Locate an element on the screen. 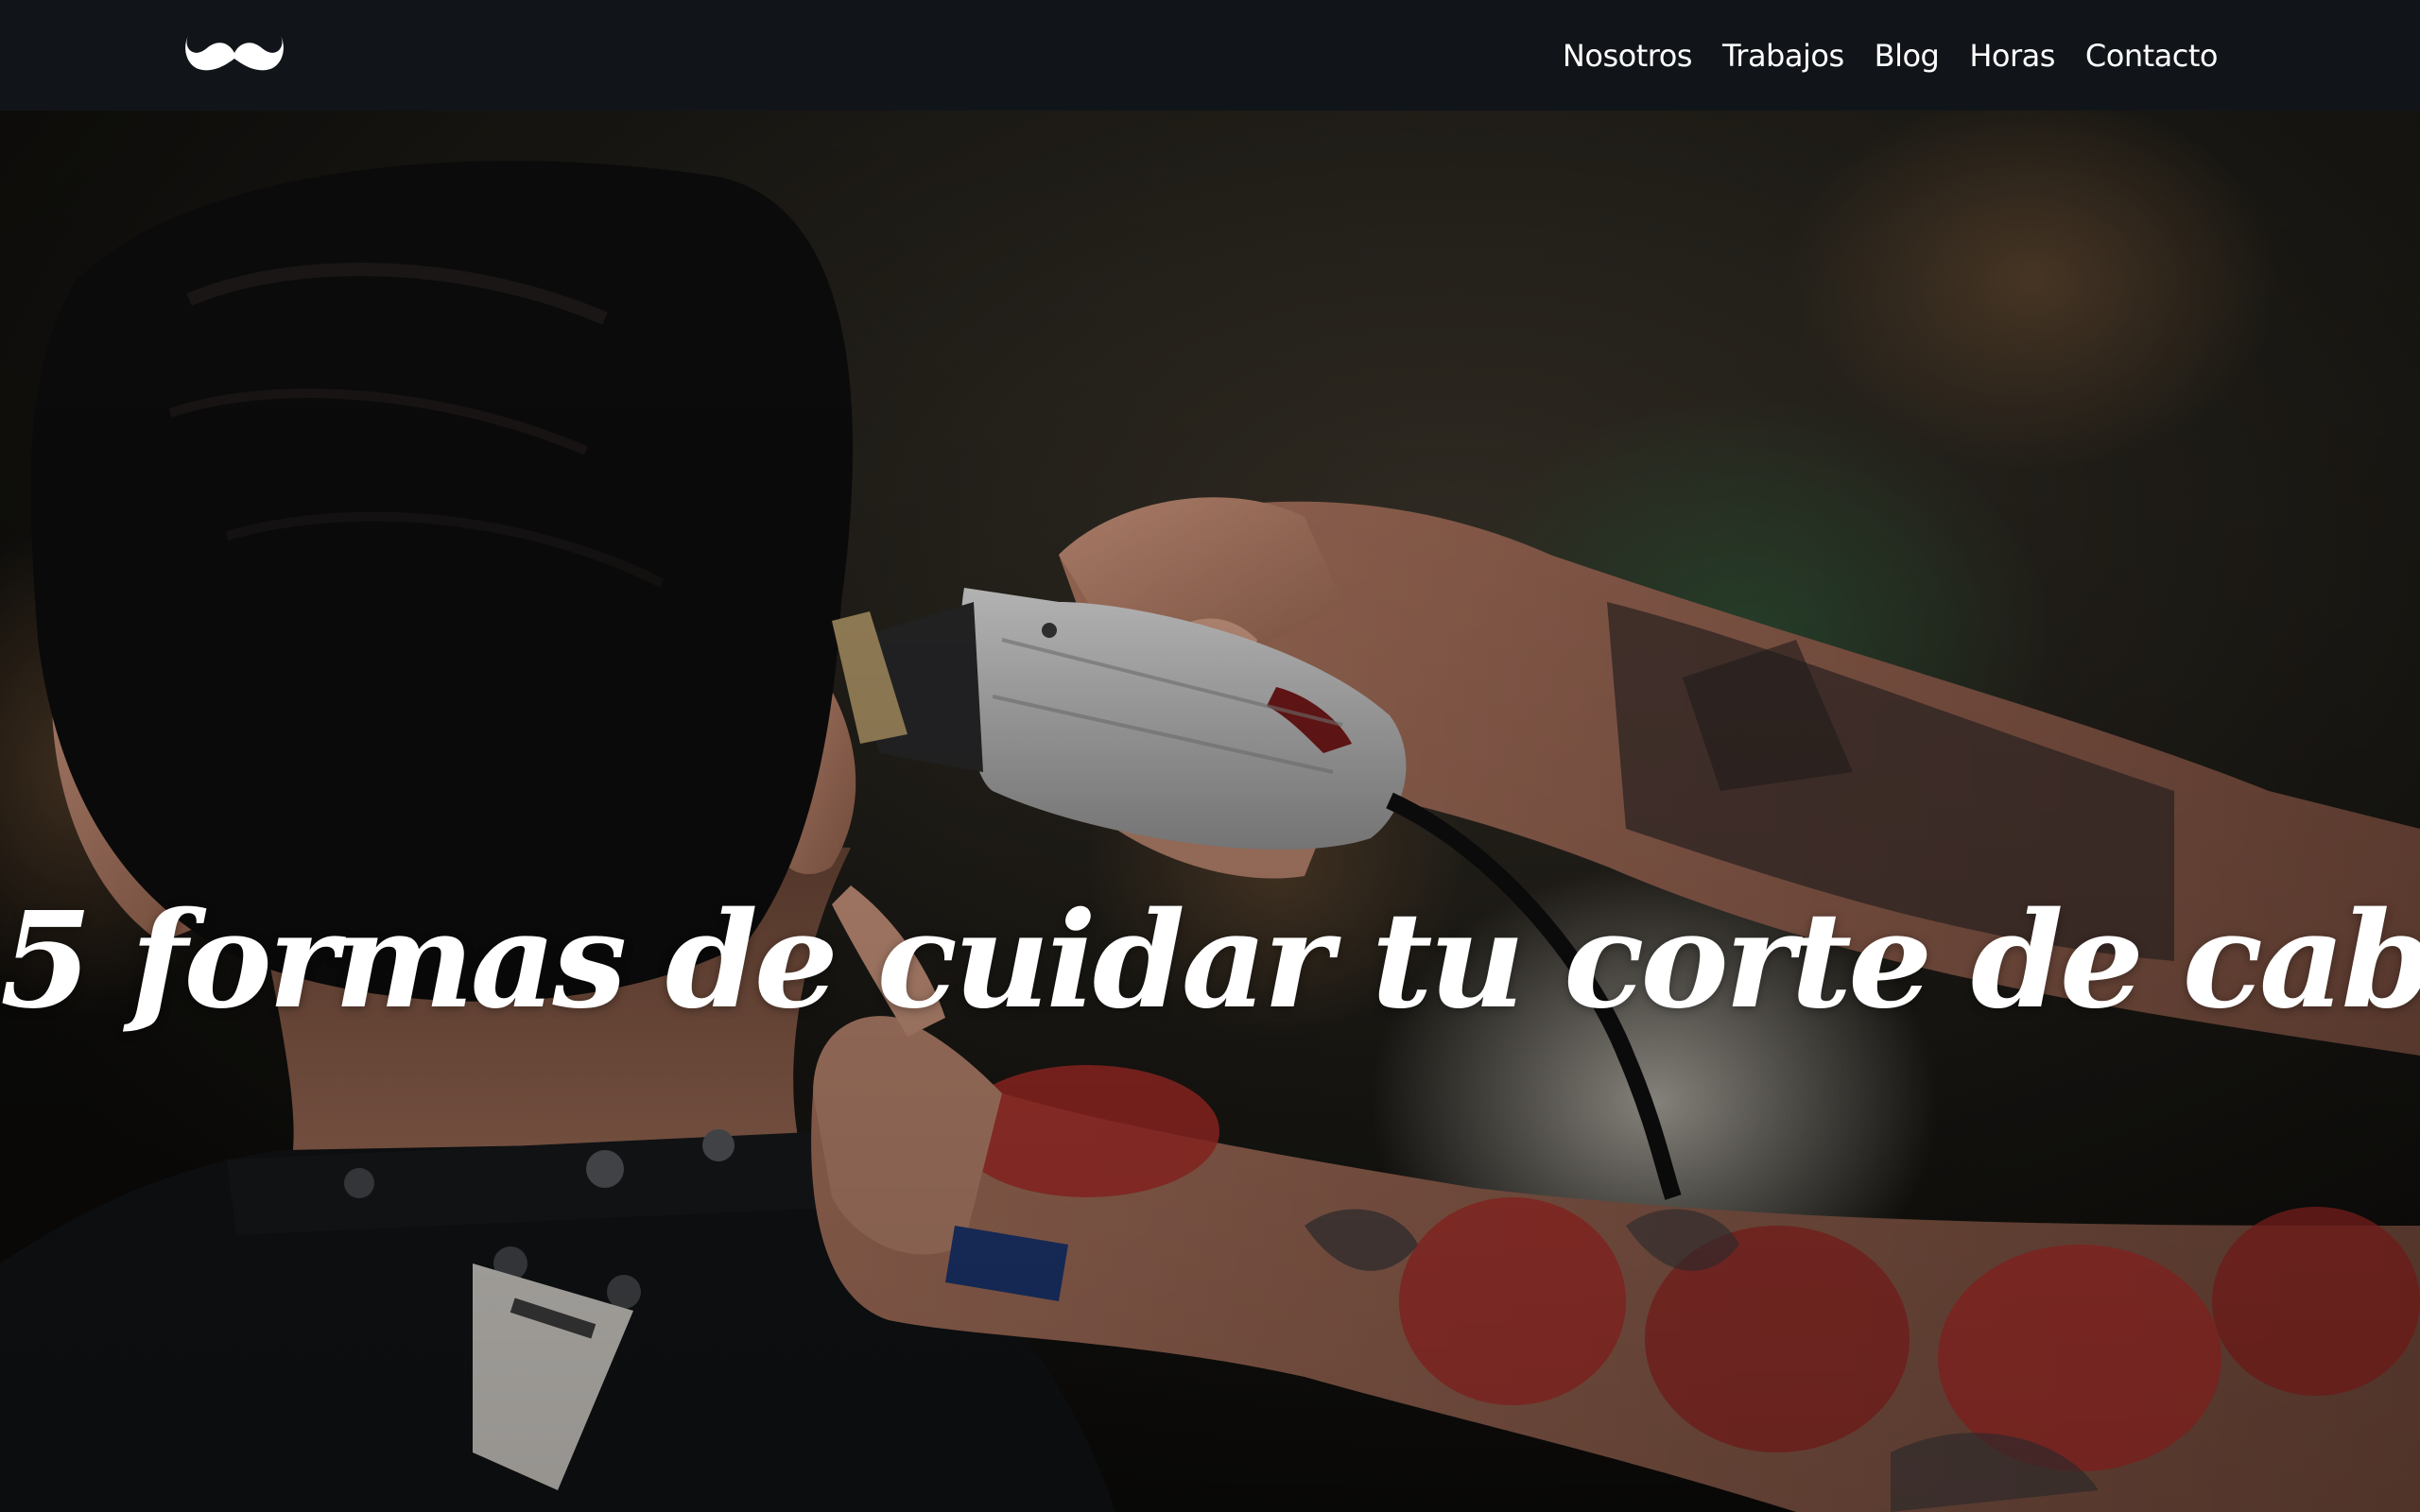 This screenshot has height=1512, width=2420. mustache-icon is located at coordinates (234, 53).